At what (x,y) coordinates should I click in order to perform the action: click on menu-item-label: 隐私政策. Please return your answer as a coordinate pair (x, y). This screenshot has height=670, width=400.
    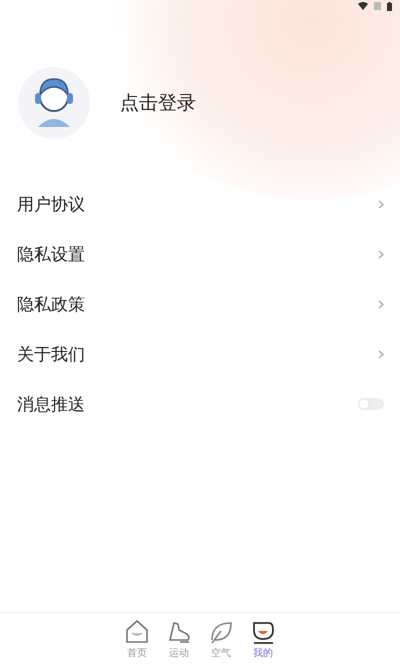
    Looking at the image, I should click on (51, 304).